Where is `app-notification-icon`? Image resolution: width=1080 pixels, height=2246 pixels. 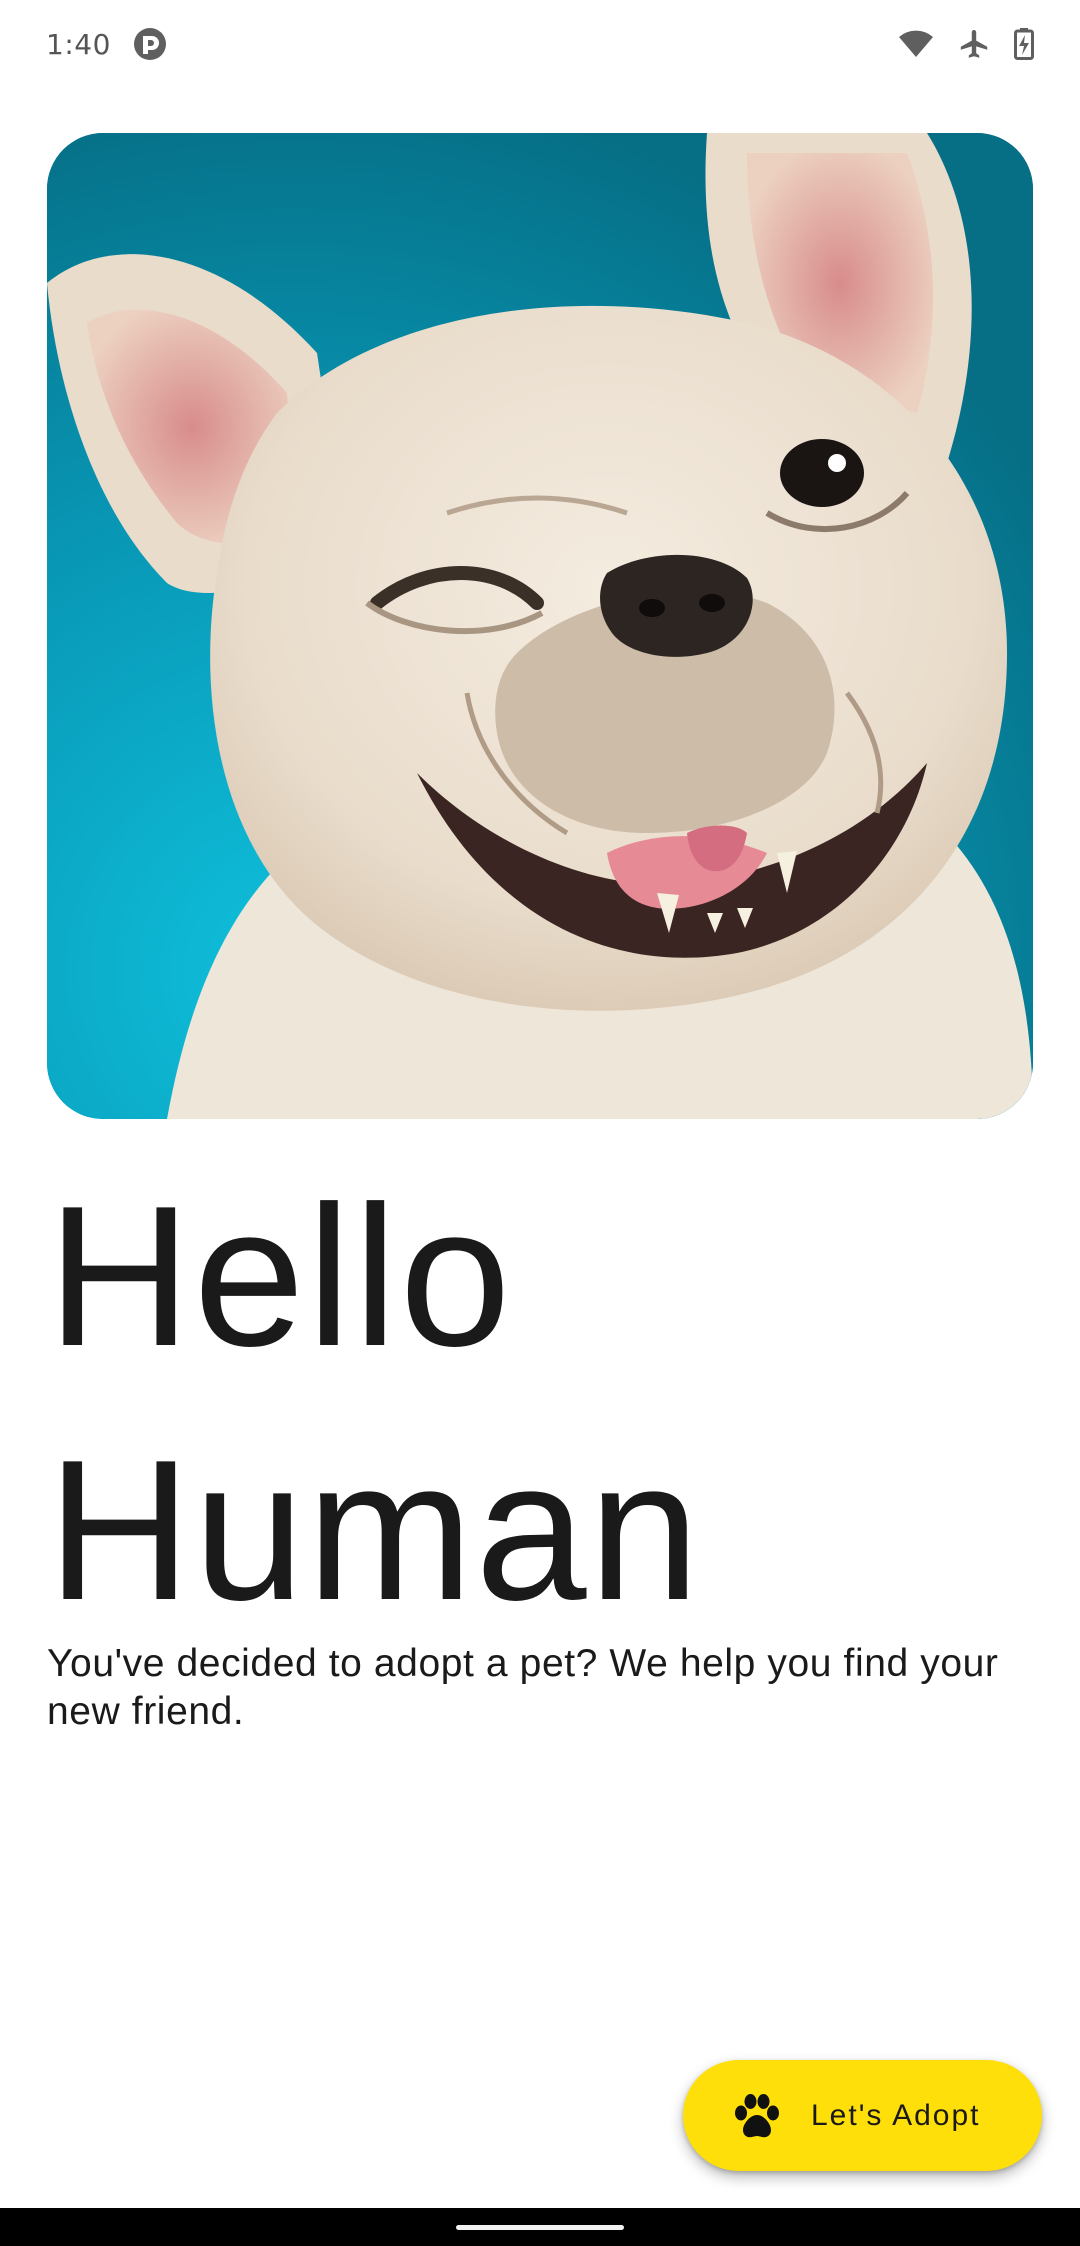
app-notification-icon is located at coordinates (150, 44).